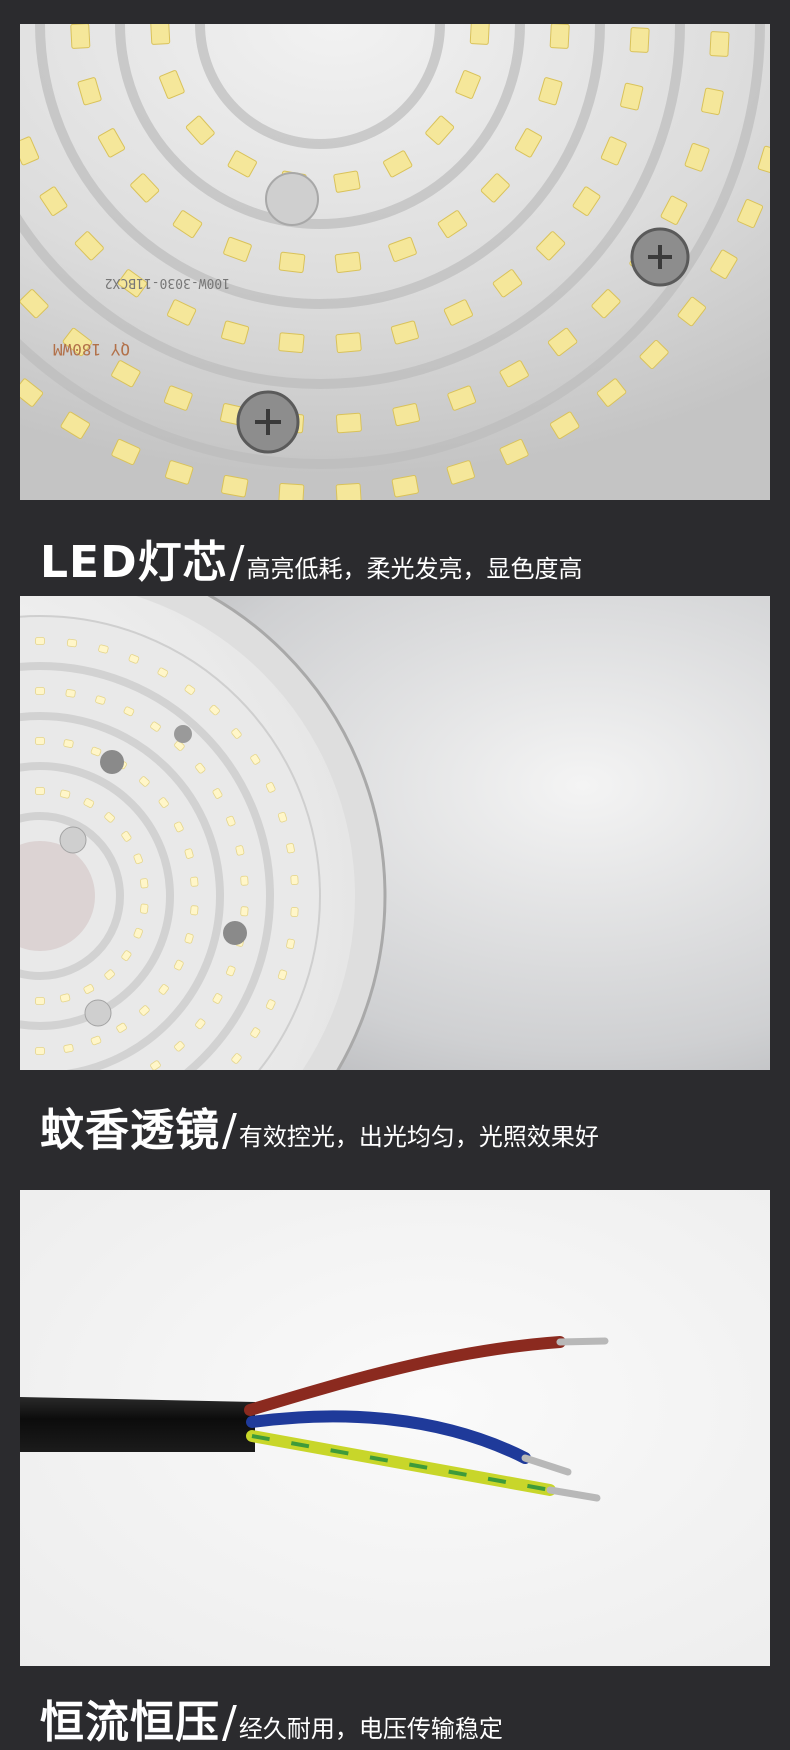  I want to click on caption-subtitle: 有效控光，出光均匀，光照效果好, so click(418, 1137).